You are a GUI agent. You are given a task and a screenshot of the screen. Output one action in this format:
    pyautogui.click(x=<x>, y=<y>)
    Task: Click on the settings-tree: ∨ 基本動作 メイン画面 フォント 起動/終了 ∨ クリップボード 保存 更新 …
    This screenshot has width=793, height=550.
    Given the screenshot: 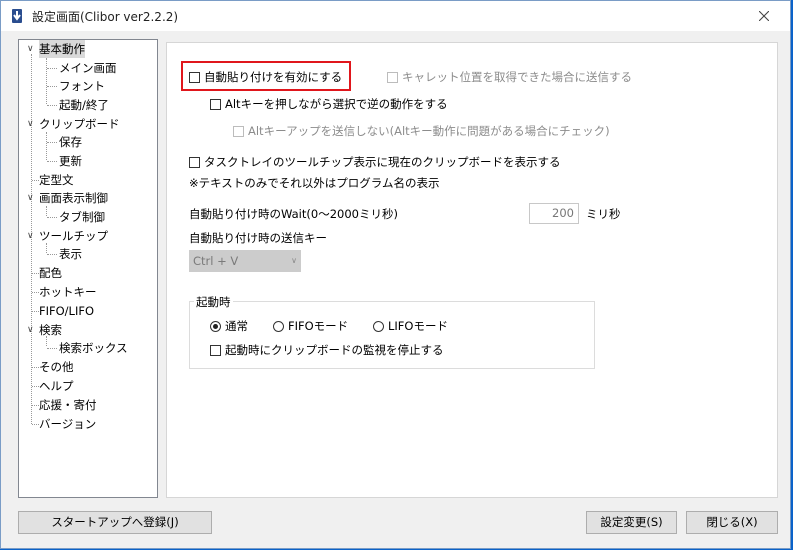 What is the action you would take?
    pyautogui.click(x=88, y=268)
    